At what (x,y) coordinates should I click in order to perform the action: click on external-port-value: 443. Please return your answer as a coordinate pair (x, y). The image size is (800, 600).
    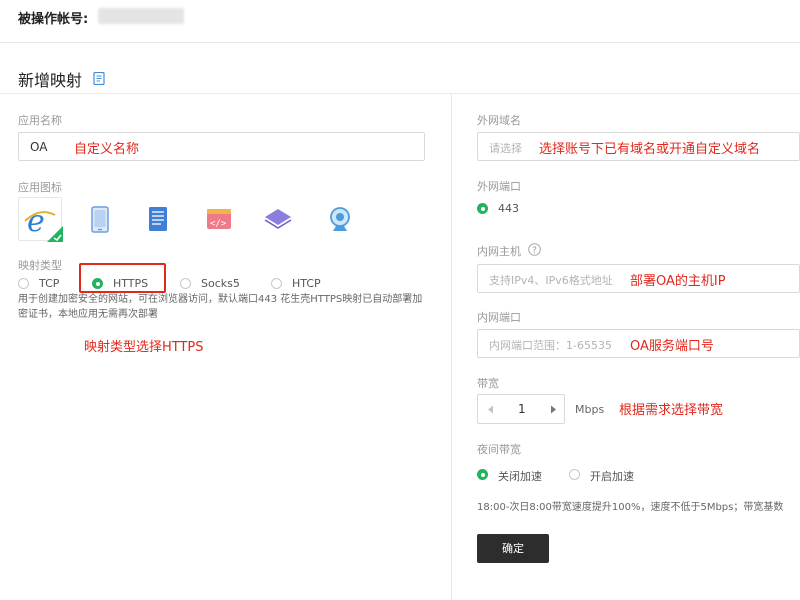
    Looking at the image, I should click on (508, 208).